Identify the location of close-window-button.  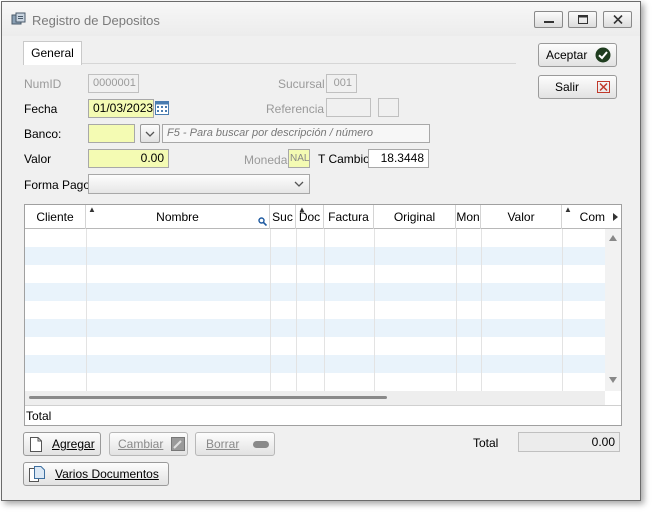
(617, 19).